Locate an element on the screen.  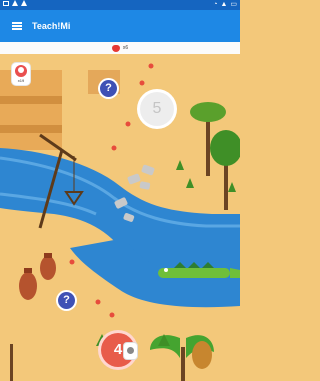
wifi-icon: ◔ is located at coordinates (215, 4).